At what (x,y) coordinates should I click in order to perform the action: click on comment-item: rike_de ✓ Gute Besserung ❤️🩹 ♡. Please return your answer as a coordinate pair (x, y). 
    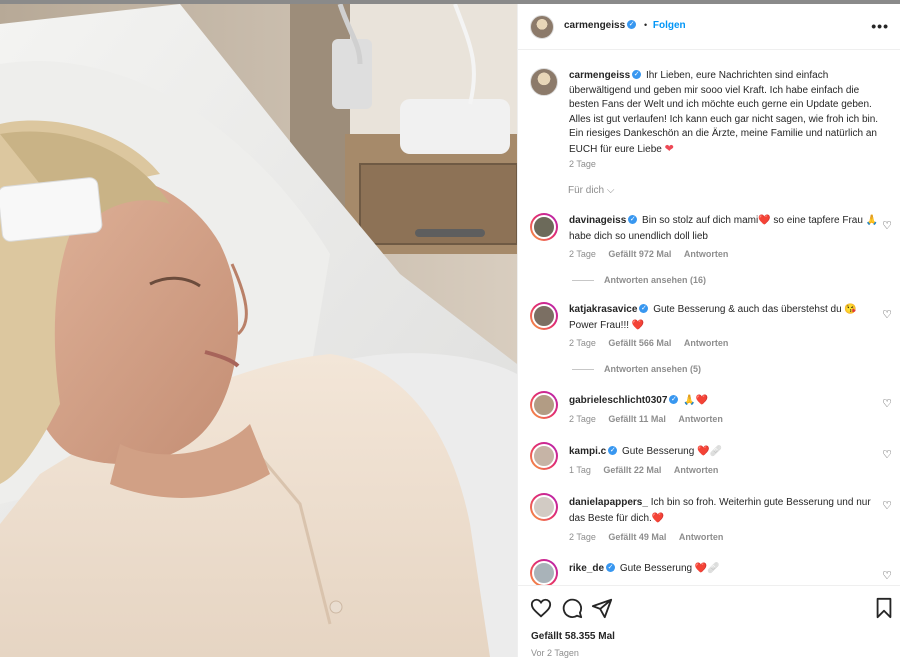
    Looking at the image, I should click on (709, 572).